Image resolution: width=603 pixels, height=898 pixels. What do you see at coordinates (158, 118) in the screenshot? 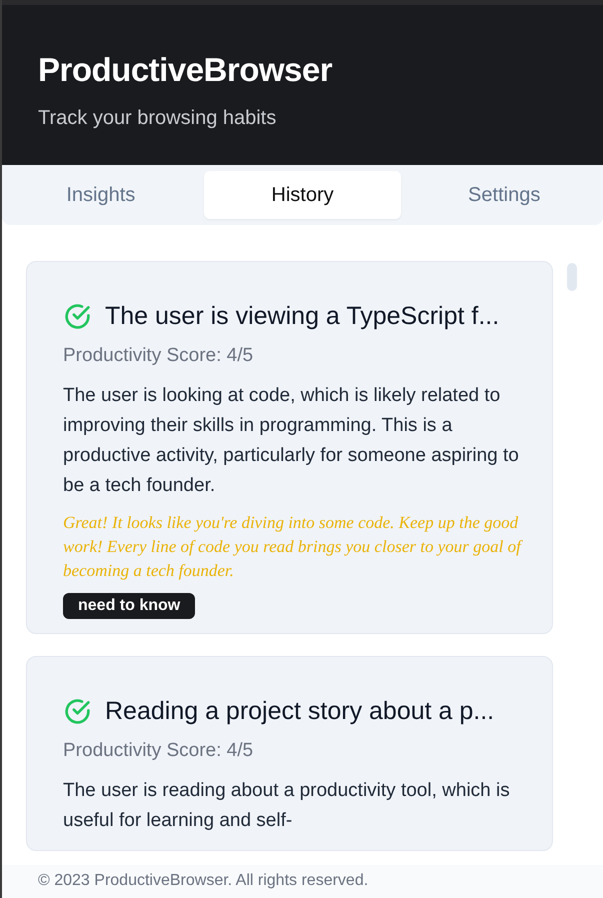
I see `app-subtitle: Track your browsing habits` at bounding box center [158, 118].